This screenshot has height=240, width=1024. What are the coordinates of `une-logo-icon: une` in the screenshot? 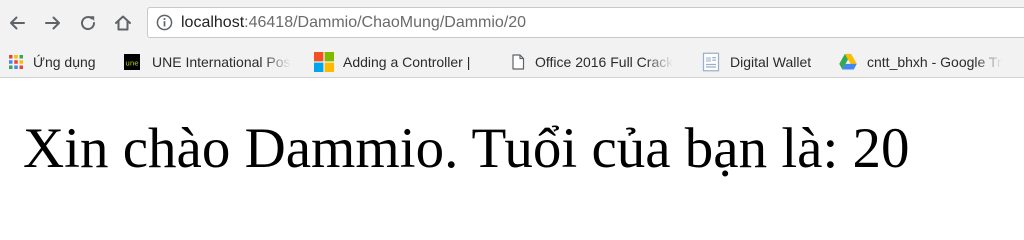 It's located at (132, 62).